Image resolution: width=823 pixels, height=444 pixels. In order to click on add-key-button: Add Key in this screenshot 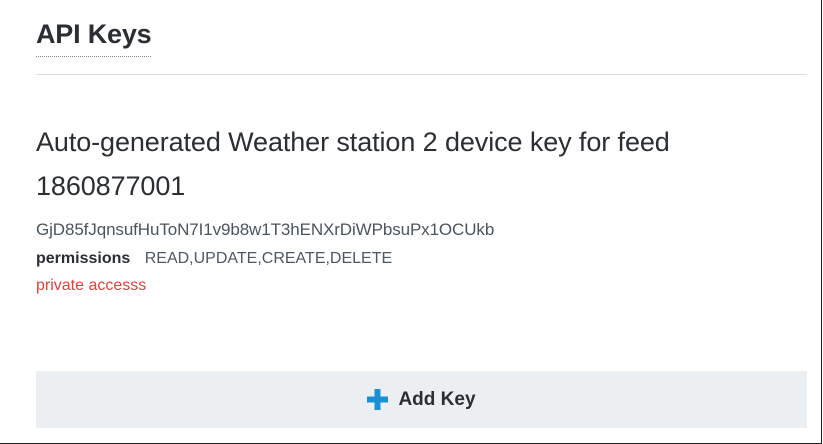, I will do `click(421, 399)`.